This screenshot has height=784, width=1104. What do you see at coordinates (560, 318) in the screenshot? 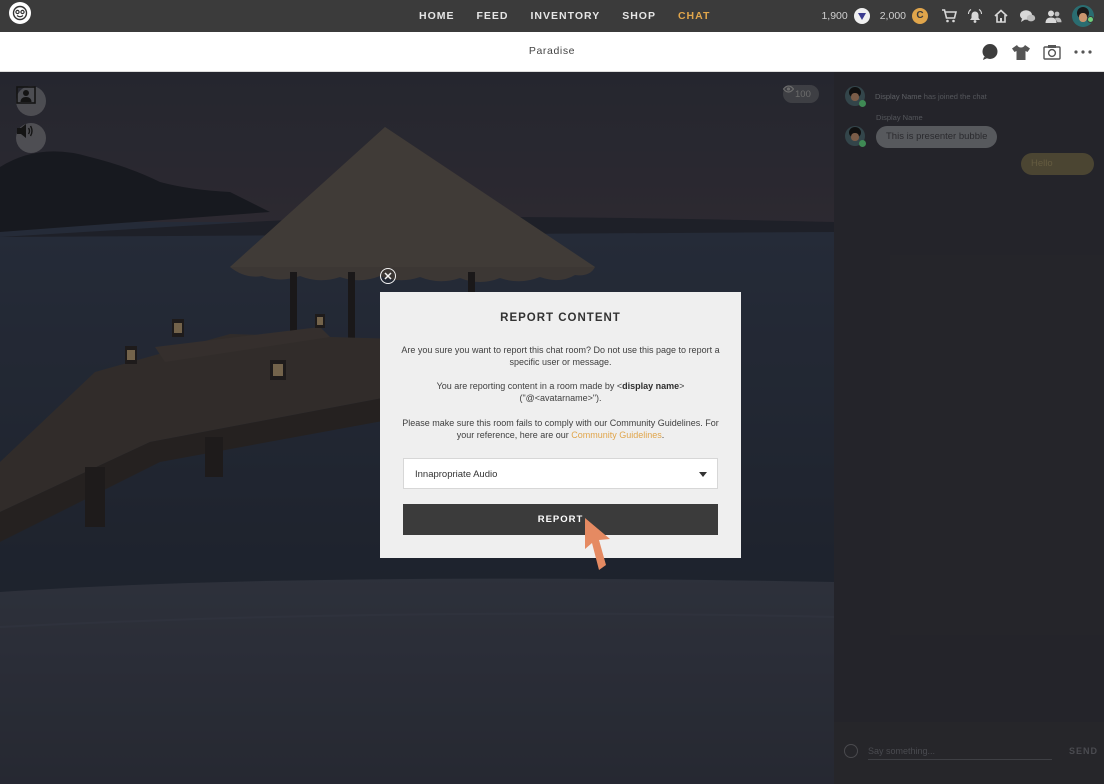
I see `modal-title: REPORT CONTENT` at bounding box center [560, 318].